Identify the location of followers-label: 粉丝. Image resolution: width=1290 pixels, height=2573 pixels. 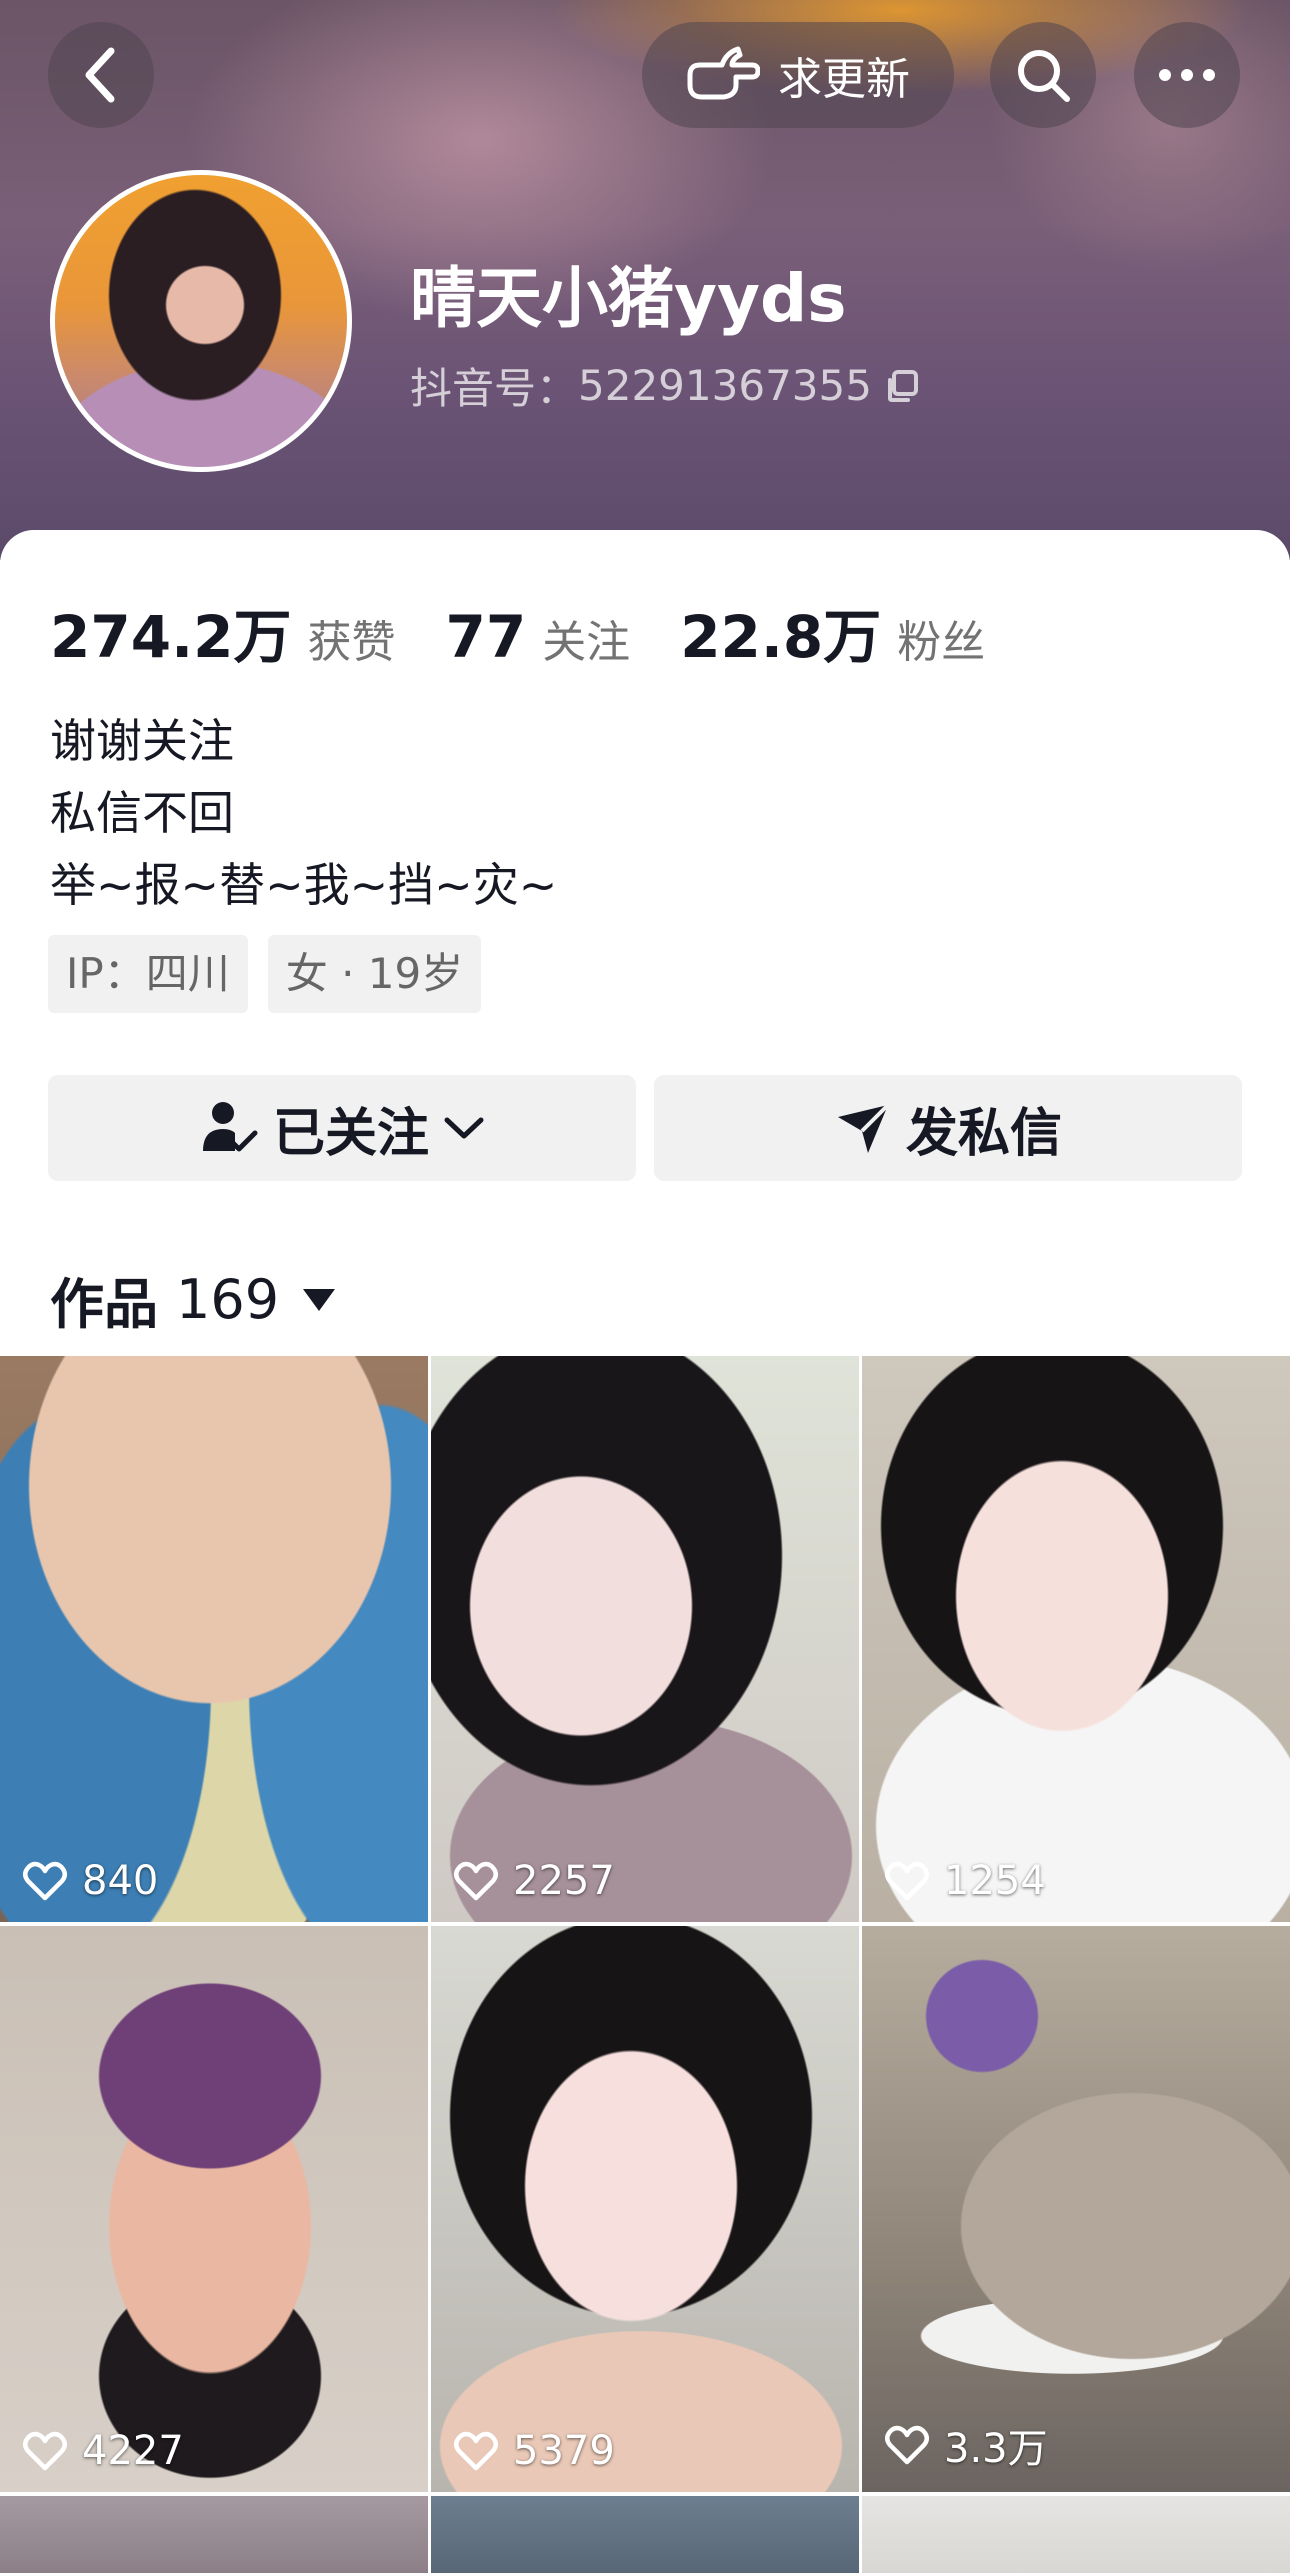
(941, 642).